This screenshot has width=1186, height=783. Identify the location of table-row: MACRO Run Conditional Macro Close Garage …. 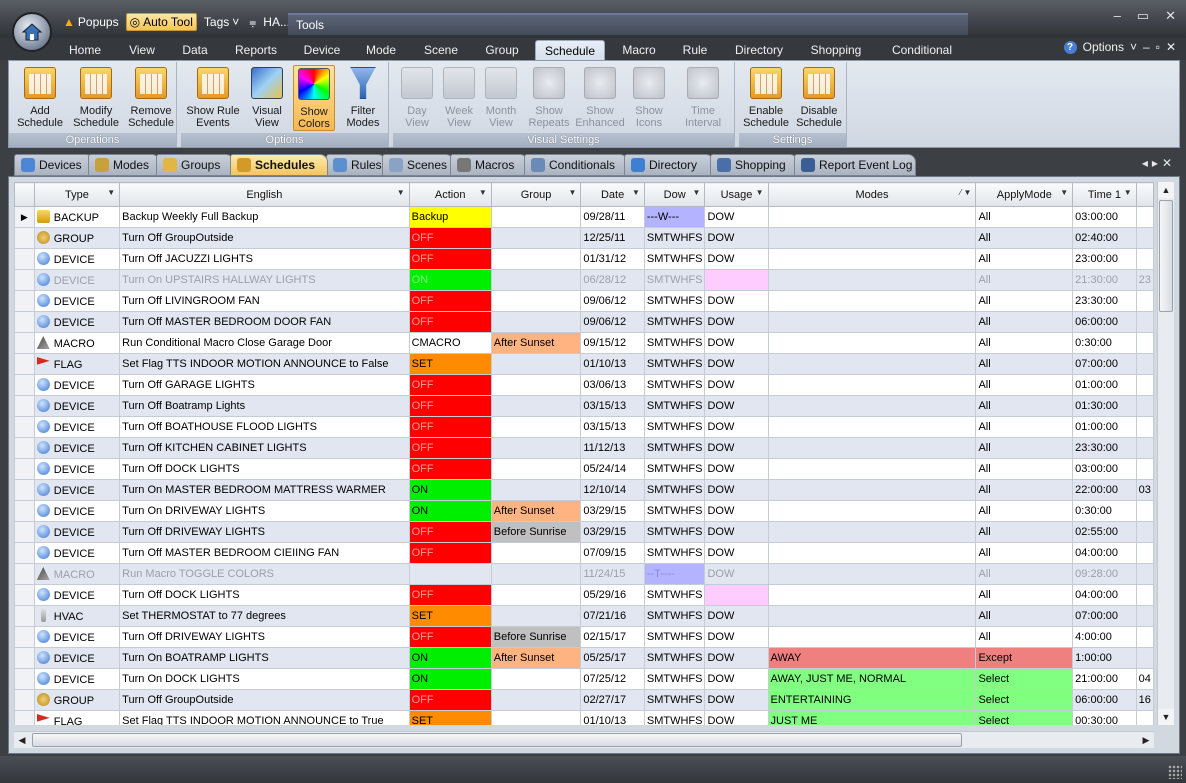
(584, 343).